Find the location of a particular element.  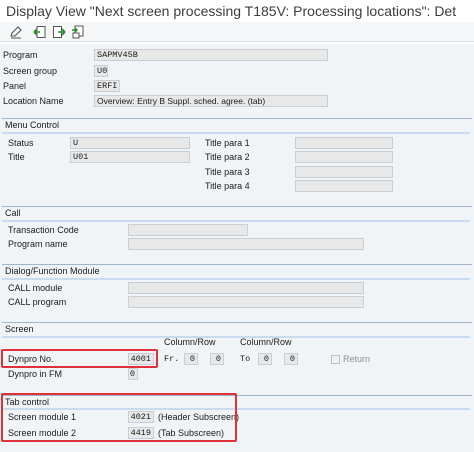

call-module-label: CALL module is located at coordinates (35, 288).